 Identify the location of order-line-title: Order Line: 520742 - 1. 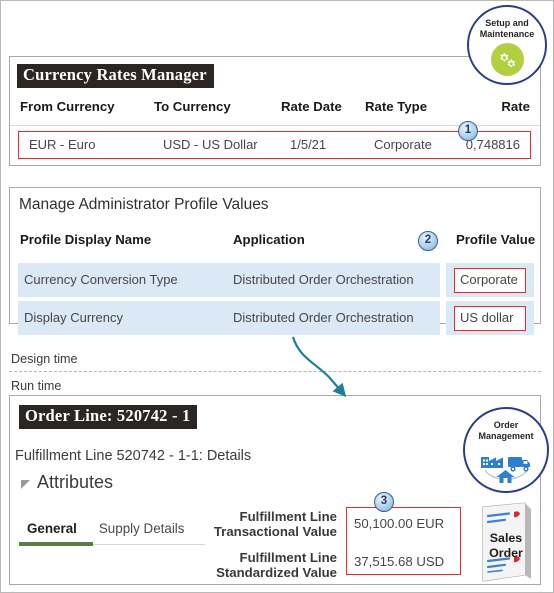
(108, 417).